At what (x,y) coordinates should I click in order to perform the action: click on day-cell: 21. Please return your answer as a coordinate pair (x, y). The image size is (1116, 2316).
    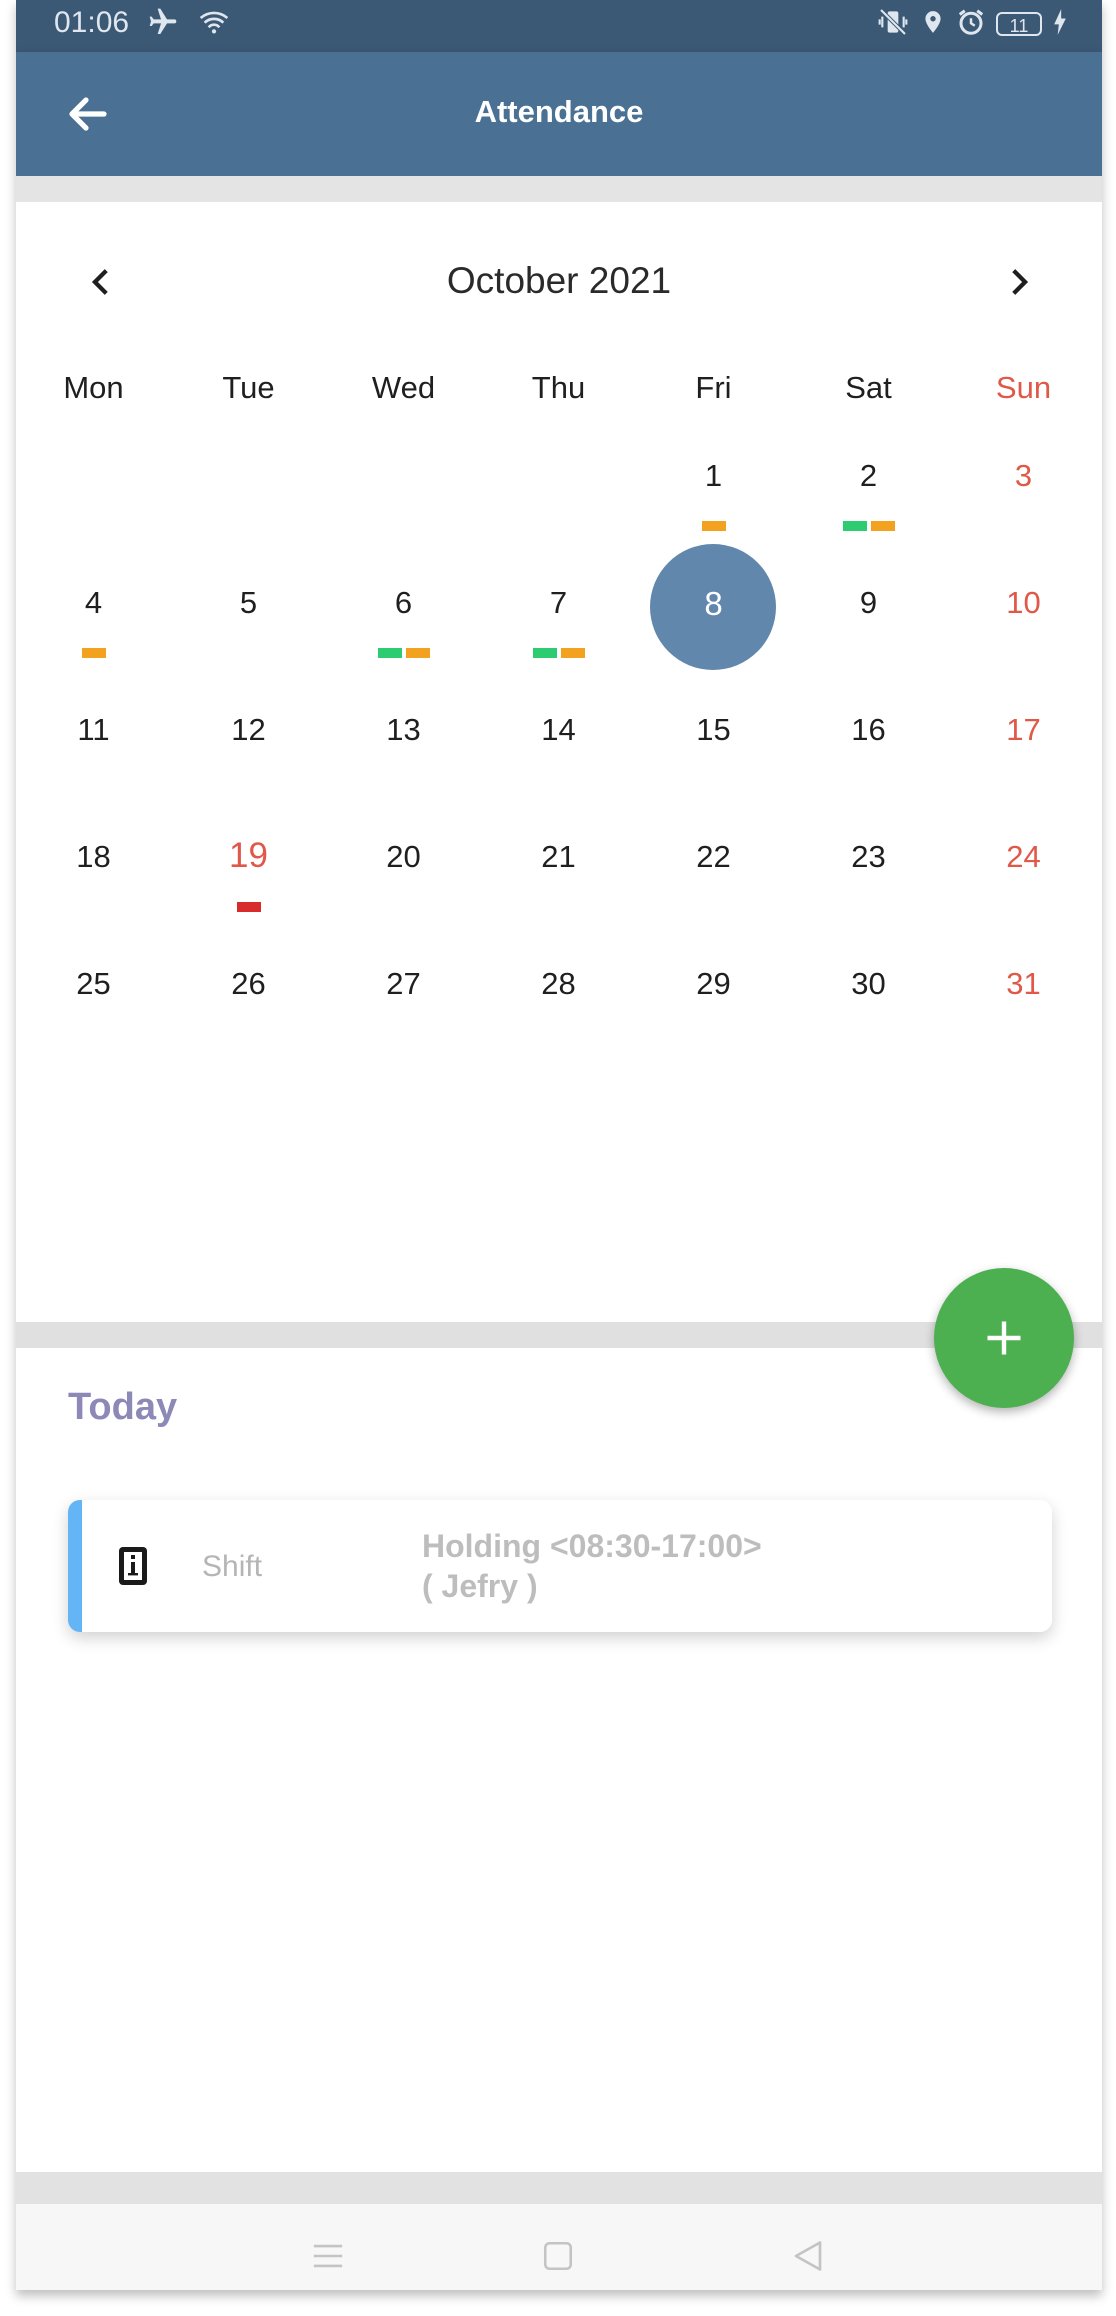
    Looking at the image, I should click on (558, 884).